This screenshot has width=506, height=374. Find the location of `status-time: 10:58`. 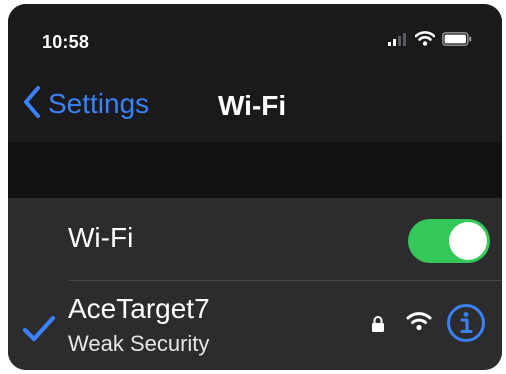

status-time: 10:58 is located at coordinates (66, 42).